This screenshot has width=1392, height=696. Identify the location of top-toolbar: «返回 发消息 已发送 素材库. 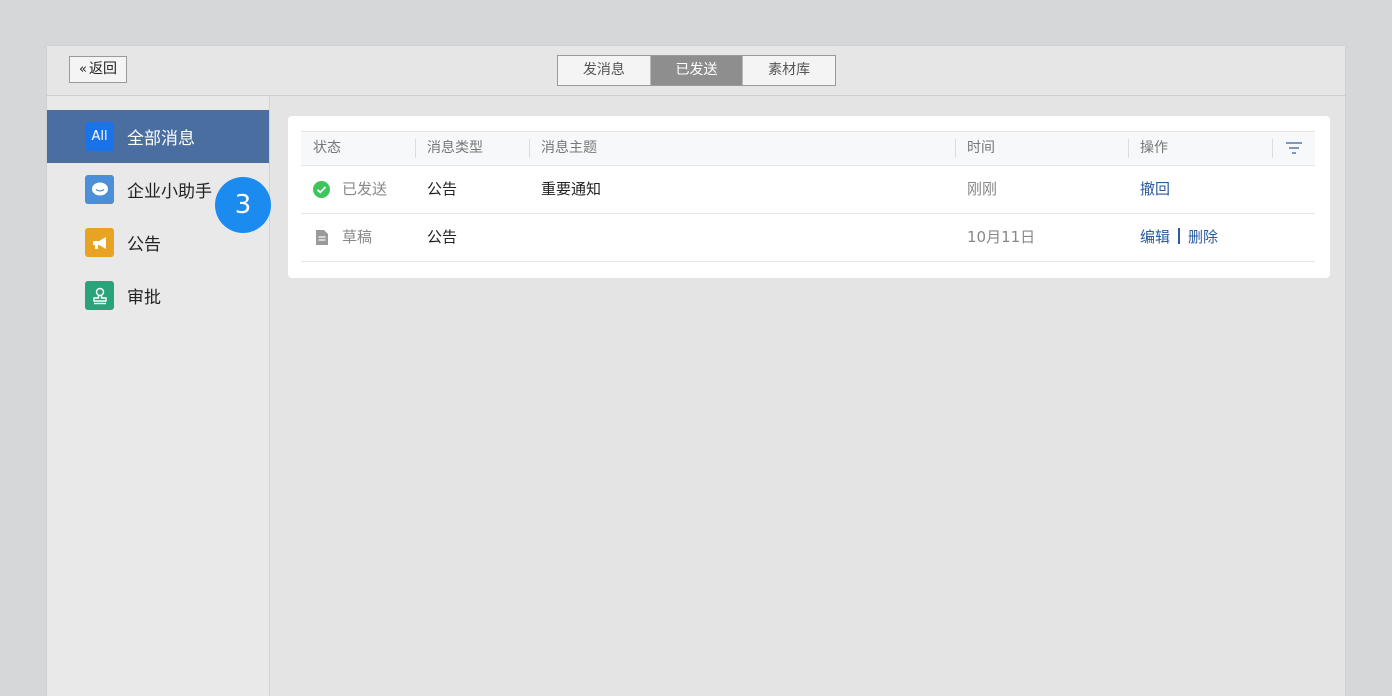
(696, 71).